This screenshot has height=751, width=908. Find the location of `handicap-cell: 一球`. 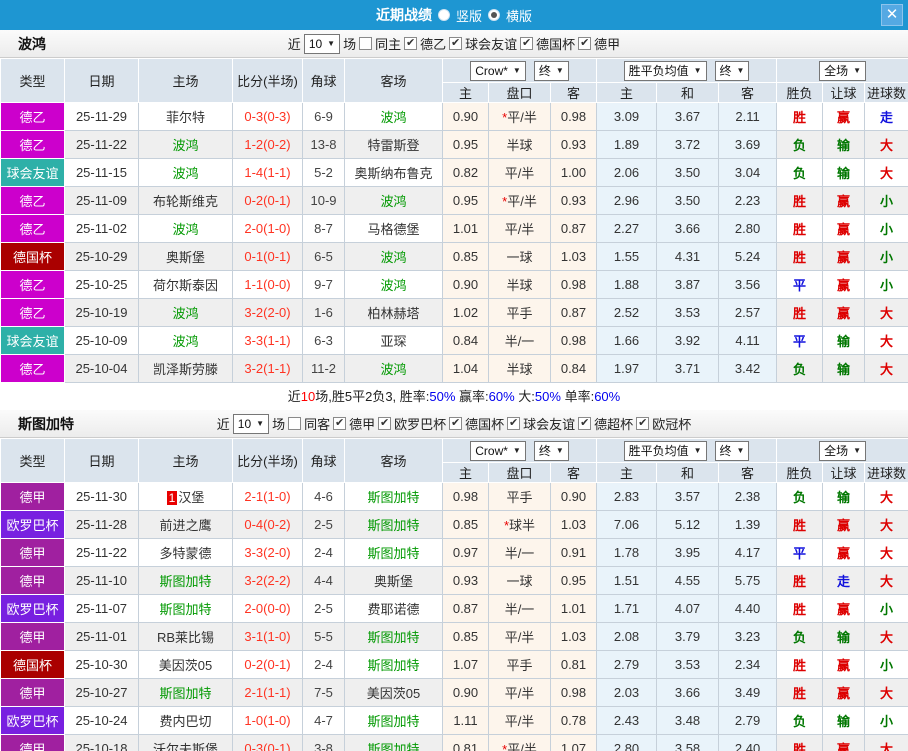

handicap-cell: 一球 is located at coordinates (519, 256).